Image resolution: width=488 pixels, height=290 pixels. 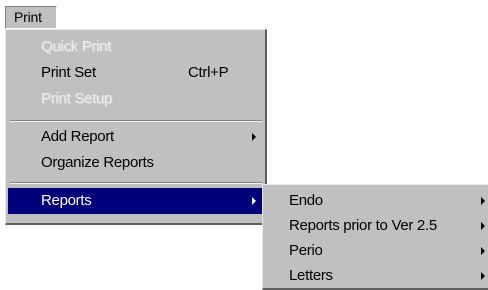 I want to click on submenu-item-reports-prior: Reports prior to Ver 2.5, so click(x=376, y=225).